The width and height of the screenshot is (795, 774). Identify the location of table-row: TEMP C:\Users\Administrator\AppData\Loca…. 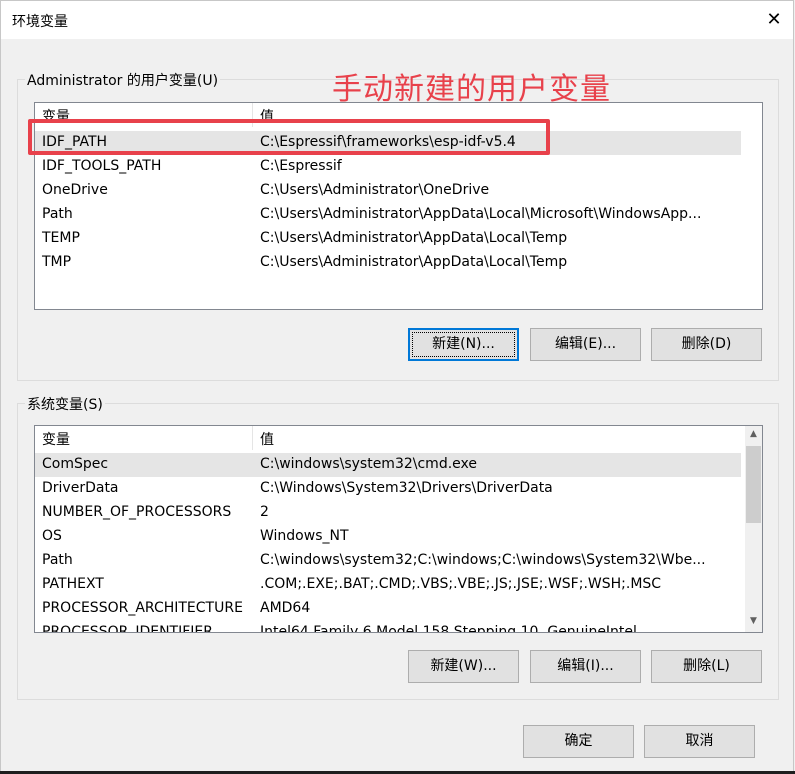
(388, 239).